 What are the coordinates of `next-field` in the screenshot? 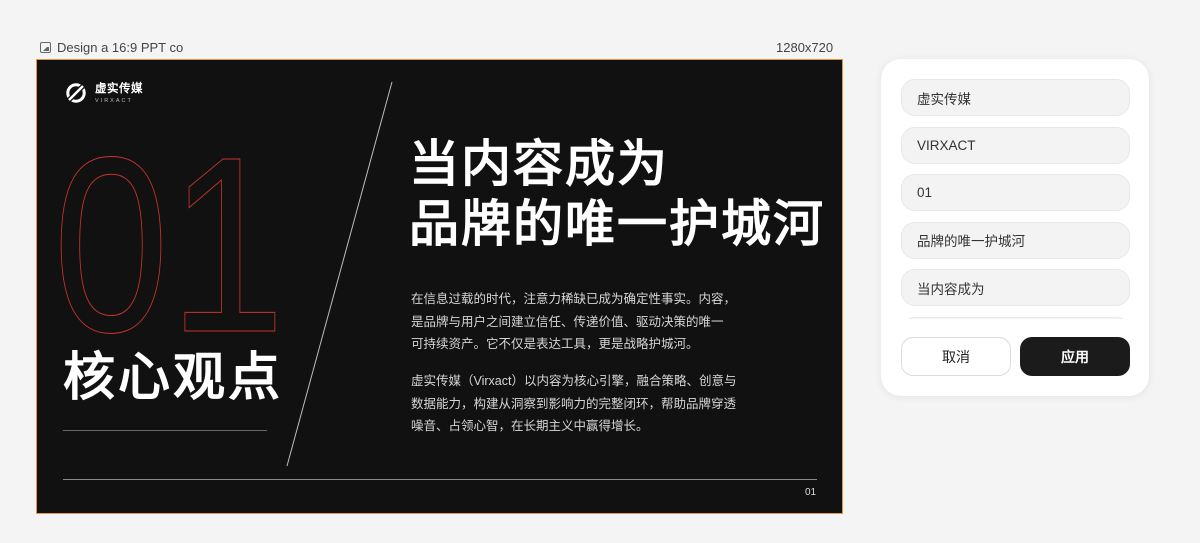 It's located at (1015, 317).